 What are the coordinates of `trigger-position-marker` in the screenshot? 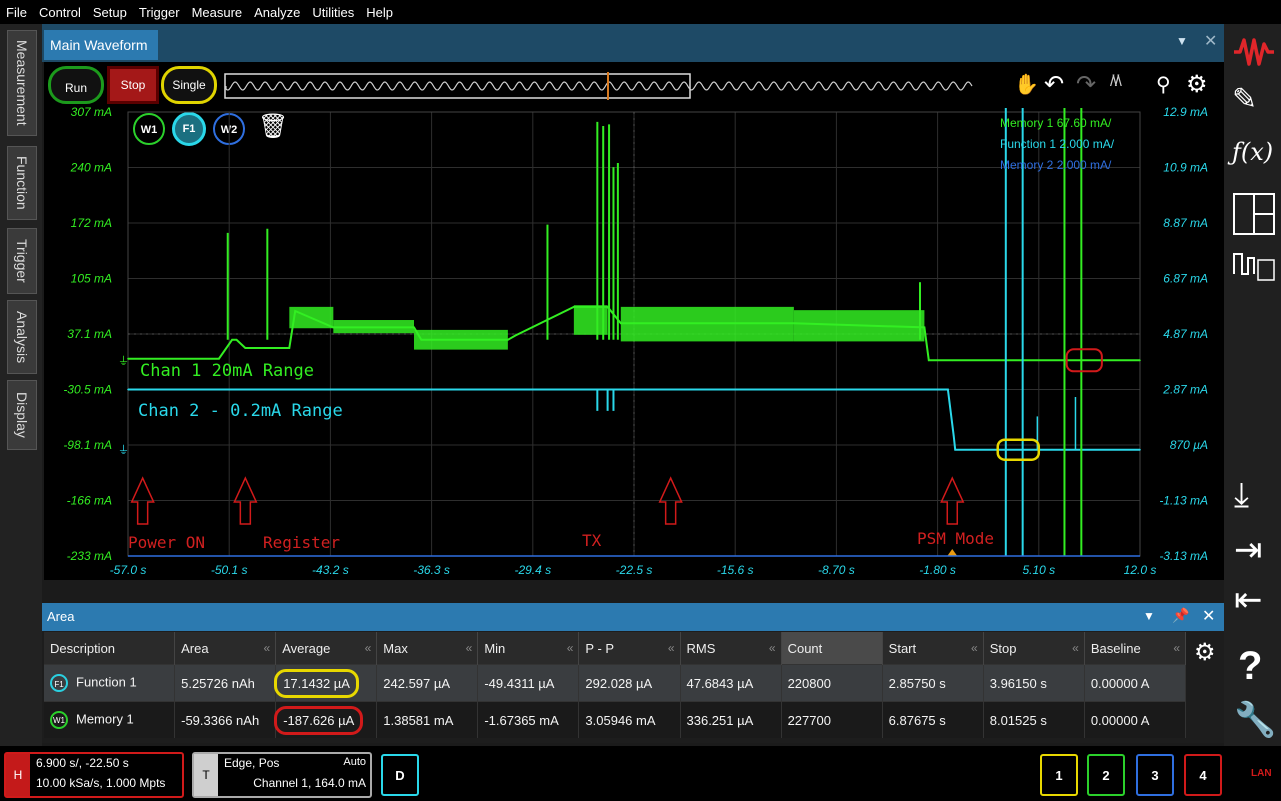 It's located at (952, 552).